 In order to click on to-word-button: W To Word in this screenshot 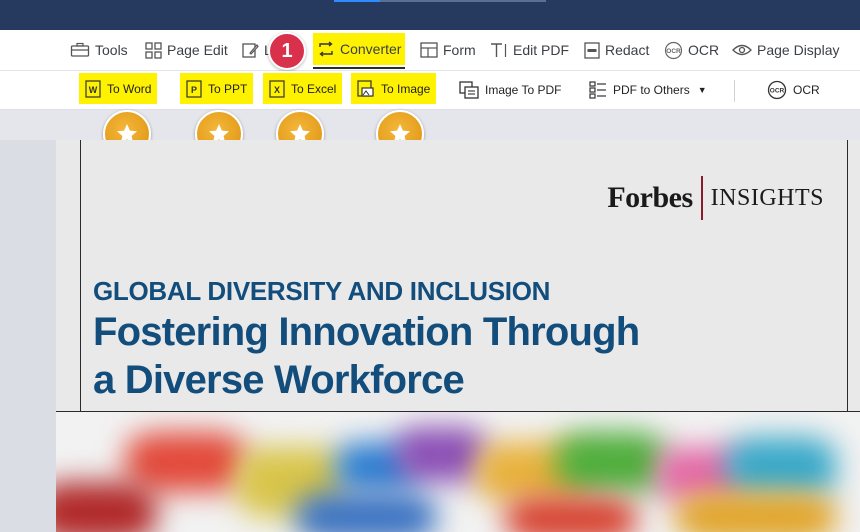, I will do `click(118, 88)`.